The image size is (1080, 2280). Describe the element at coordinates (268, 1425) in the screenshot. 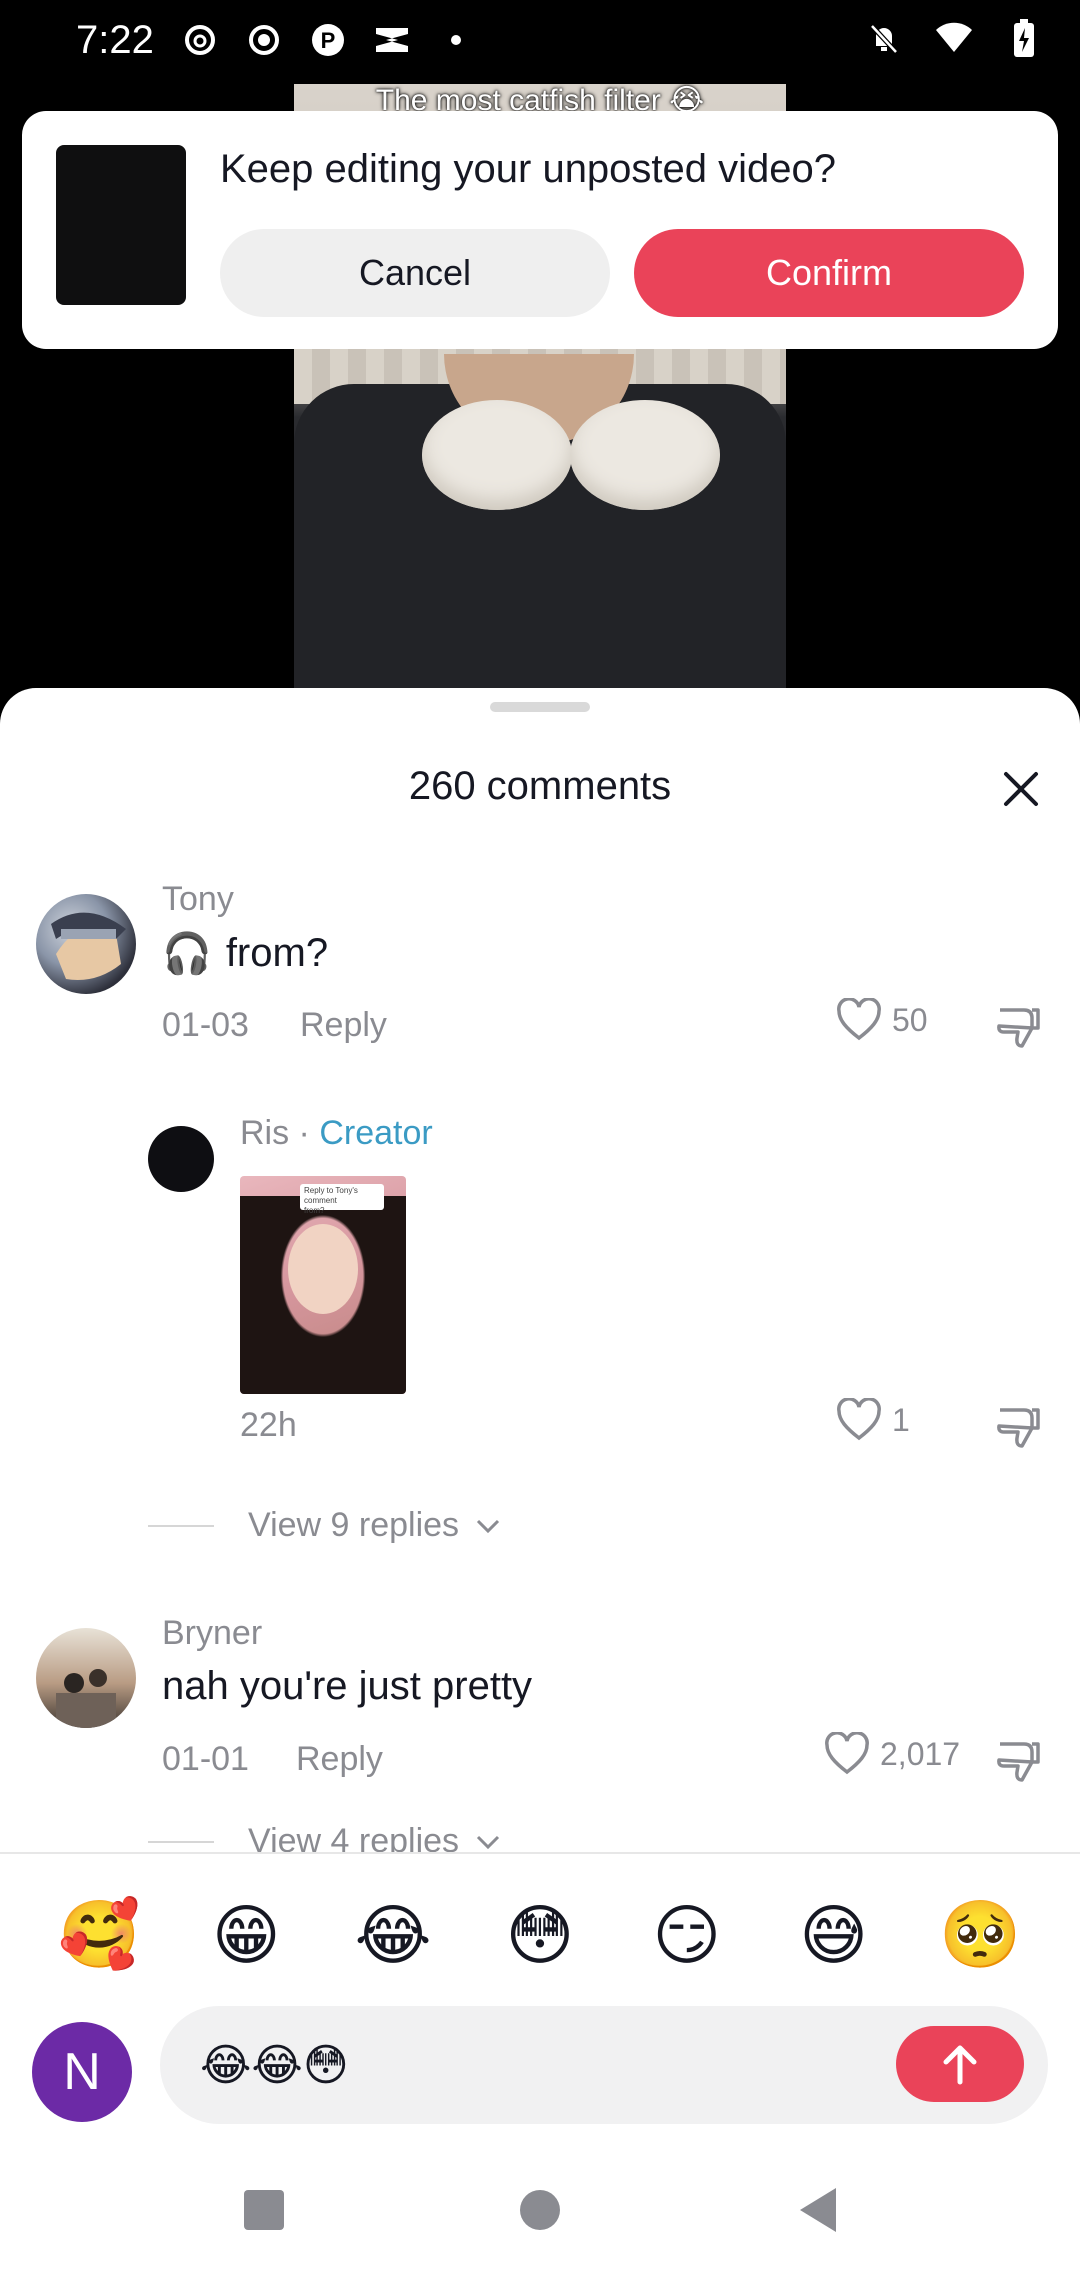

I see `reply-date: 22h` at that location.